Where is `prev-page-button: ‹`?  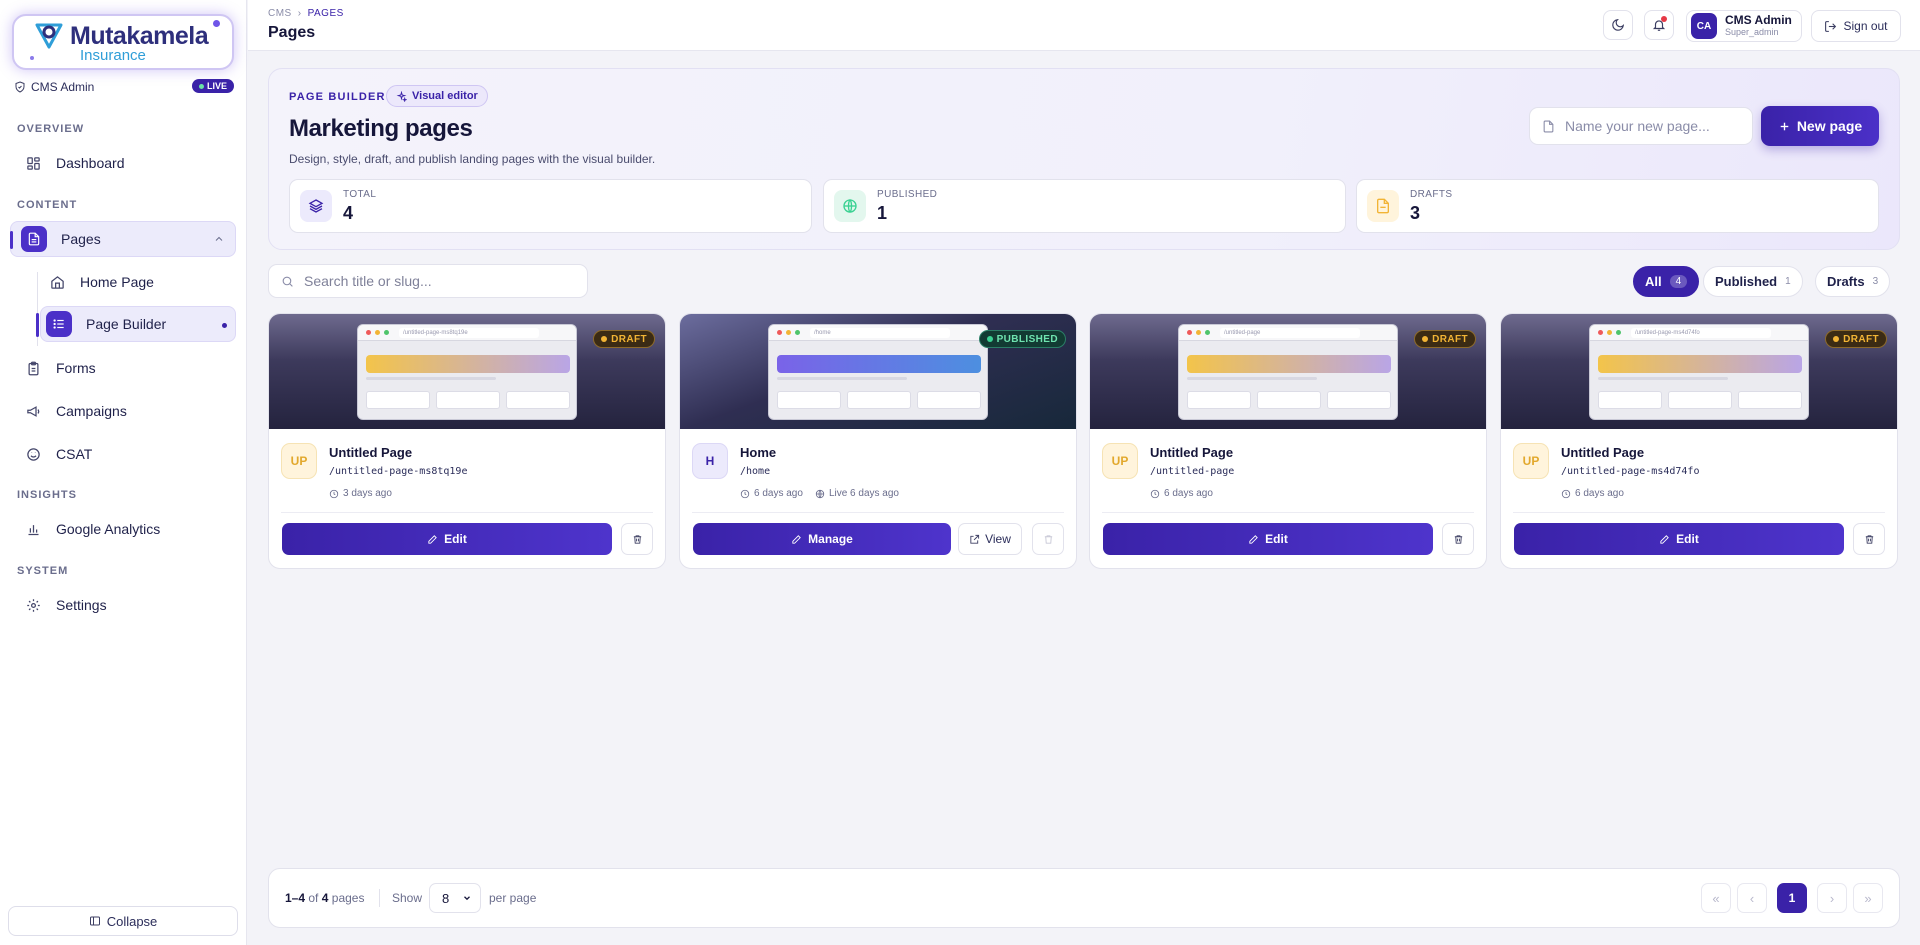 prev-page-button: ‹ is located at coordinates (1752, 898).